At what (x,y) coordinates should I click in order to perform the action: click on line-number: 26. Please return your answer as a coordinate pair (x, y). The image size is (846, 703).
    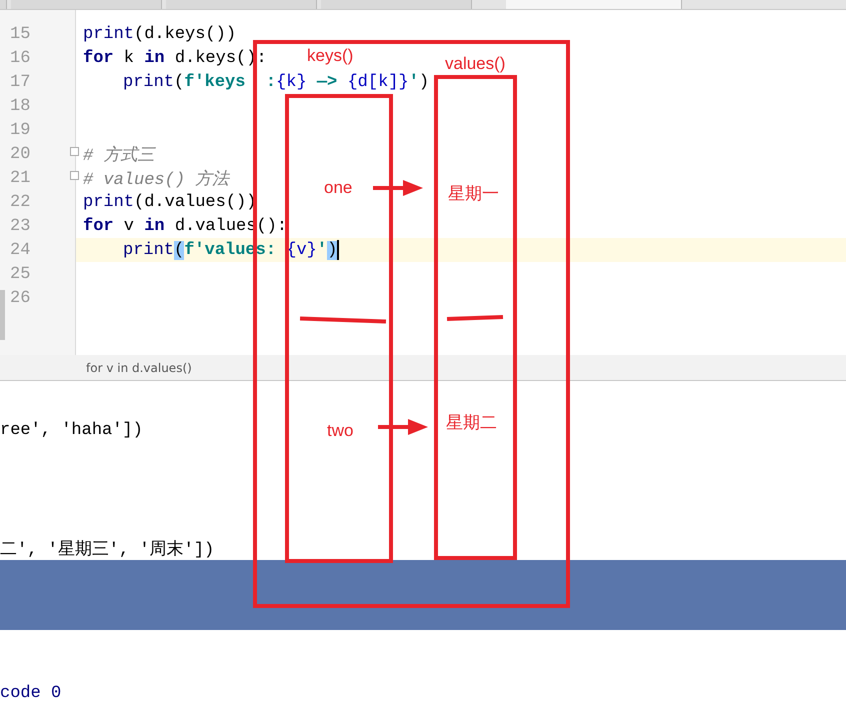
    Looking at the image, I should click on (20, 298).